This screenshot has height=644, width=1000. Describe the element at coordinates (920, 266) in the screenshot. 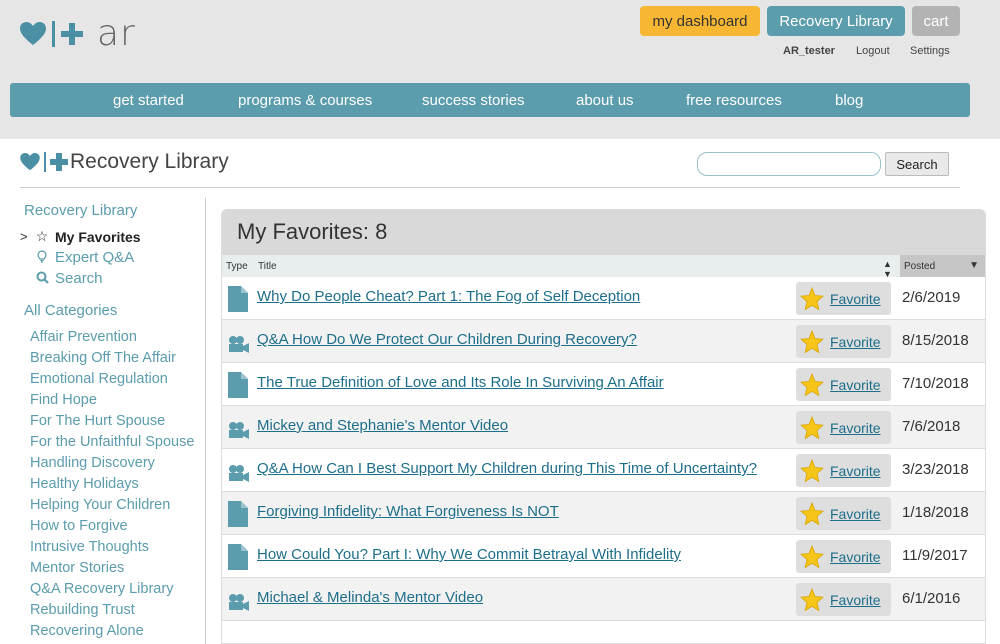

I see `column-posted-label: Posted` at that location.